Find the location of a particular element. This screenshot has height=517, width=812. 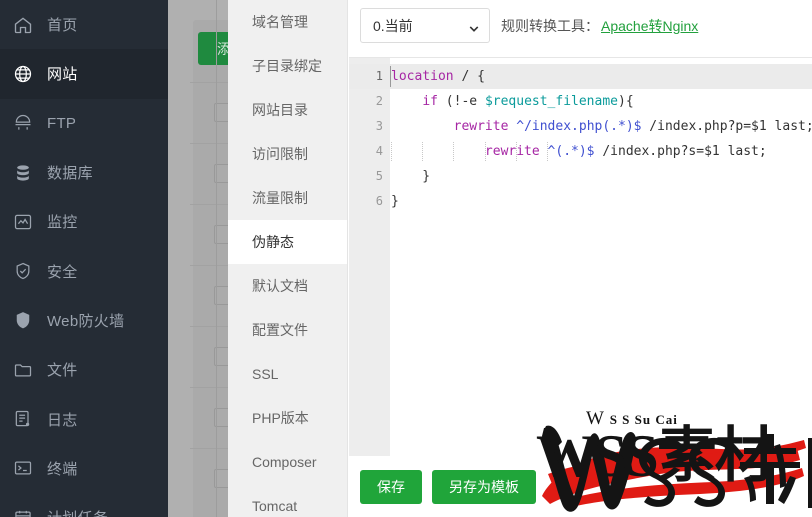

sidebar-item-database: 数据库 is located at coordinates (84, 172).